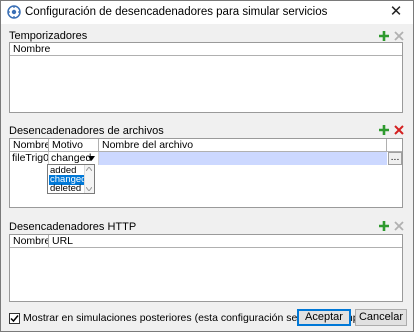 The height and width of the screenshot is (332, 414). Describe the element at coordinates (243, 145) in the screenshot. I see `file-col-filename-header: Nombre del archivo` at that location.